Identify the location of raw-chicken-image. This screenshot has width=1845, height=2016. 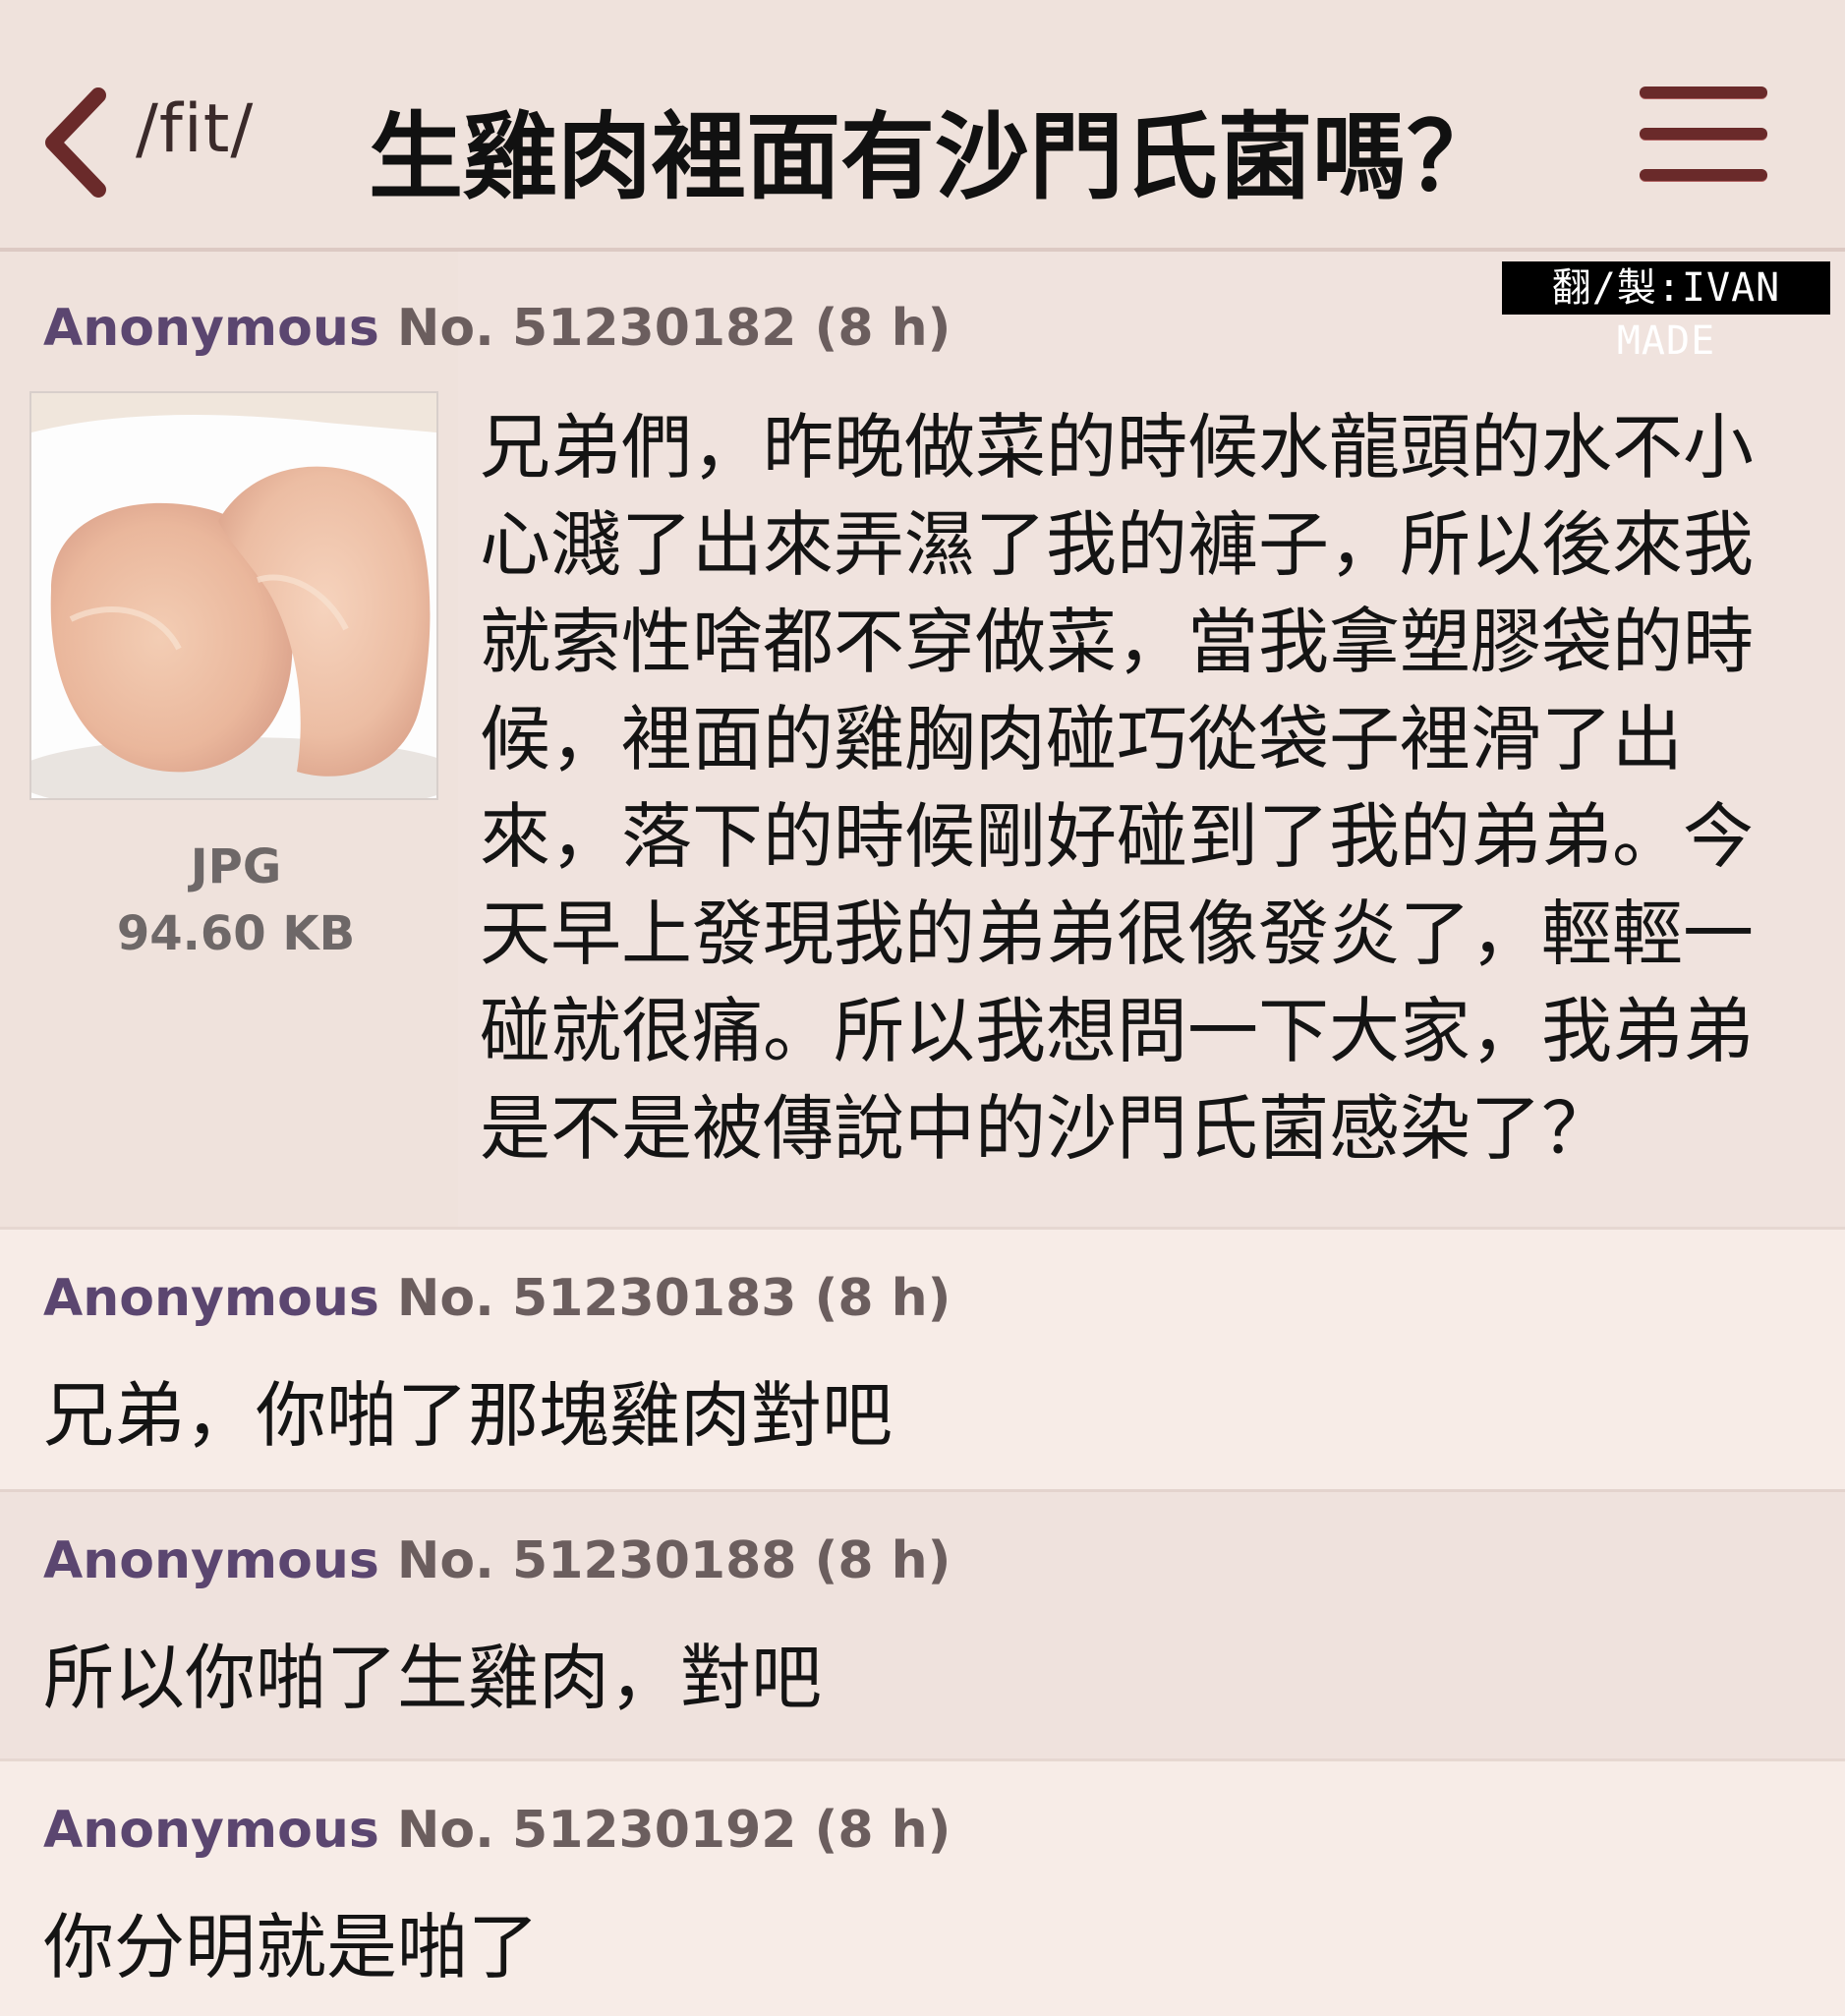
(233, 595).